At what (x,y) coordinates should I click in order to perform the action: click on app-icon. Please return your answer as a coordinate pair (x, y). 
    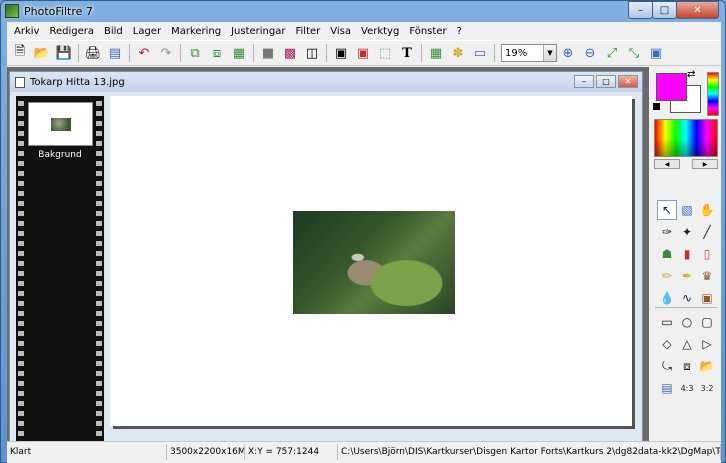
    Looking at the image, I should click on (12, 11).